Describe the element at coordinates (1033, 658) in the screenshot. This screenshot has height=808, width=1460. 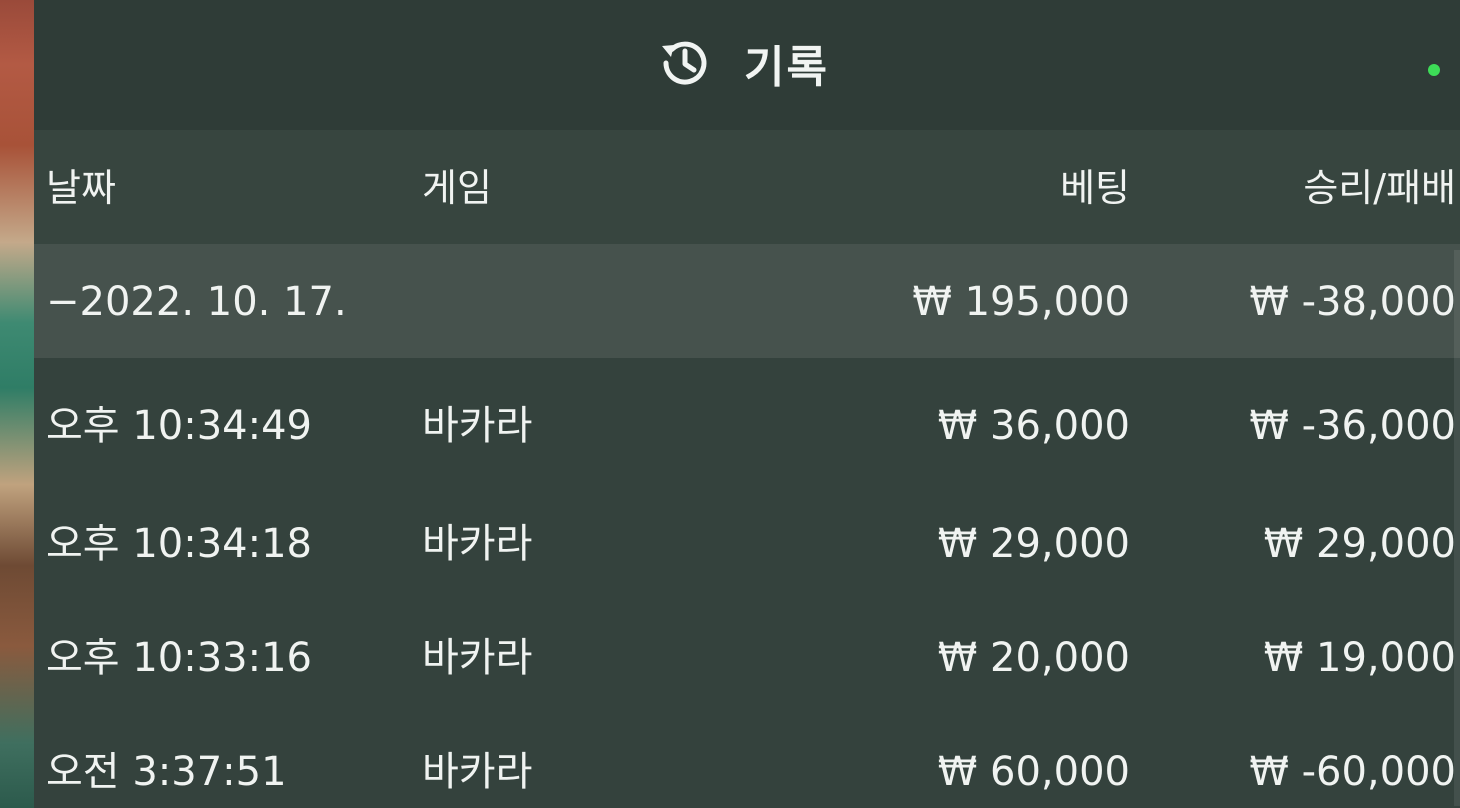
I see `row-bet: ₩ 20,000` at that location.